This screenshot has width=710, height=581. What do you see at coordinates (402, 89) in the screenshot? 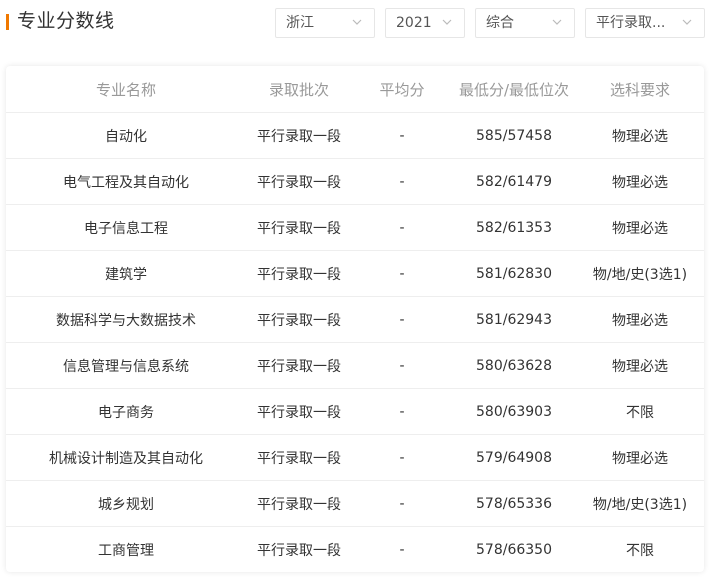
I see `column-header-average: 平均分` at bounding box center [402, 89].